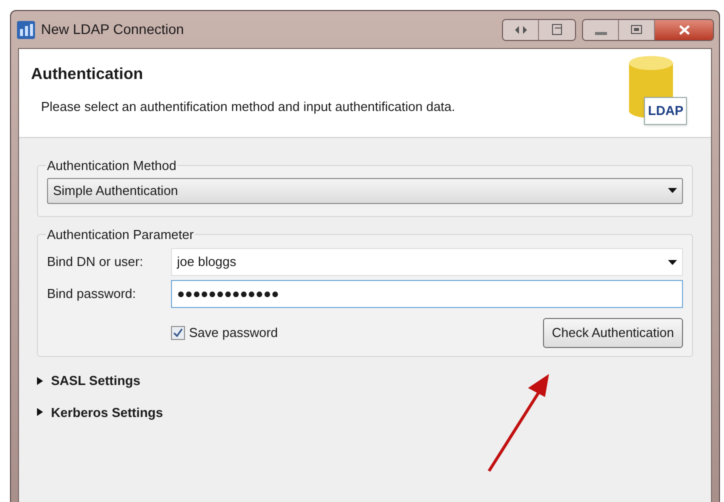  Describe the element at coordinates (112, 29) in the screenshot. I see `window-title: New LDAP Connection` at that location.